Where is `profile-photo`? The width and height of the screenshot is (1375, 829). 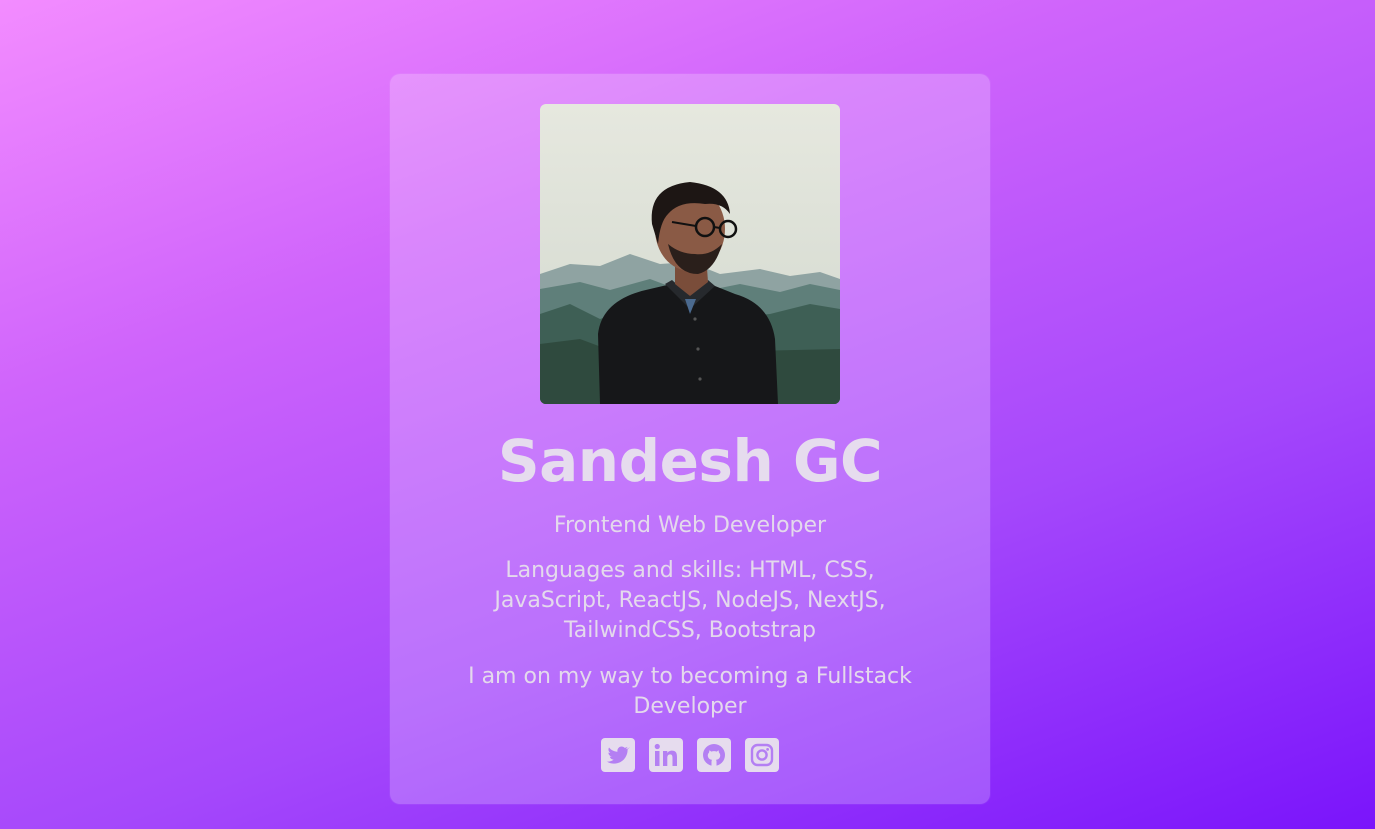 profile-photo is located at coordinates (690, 254).